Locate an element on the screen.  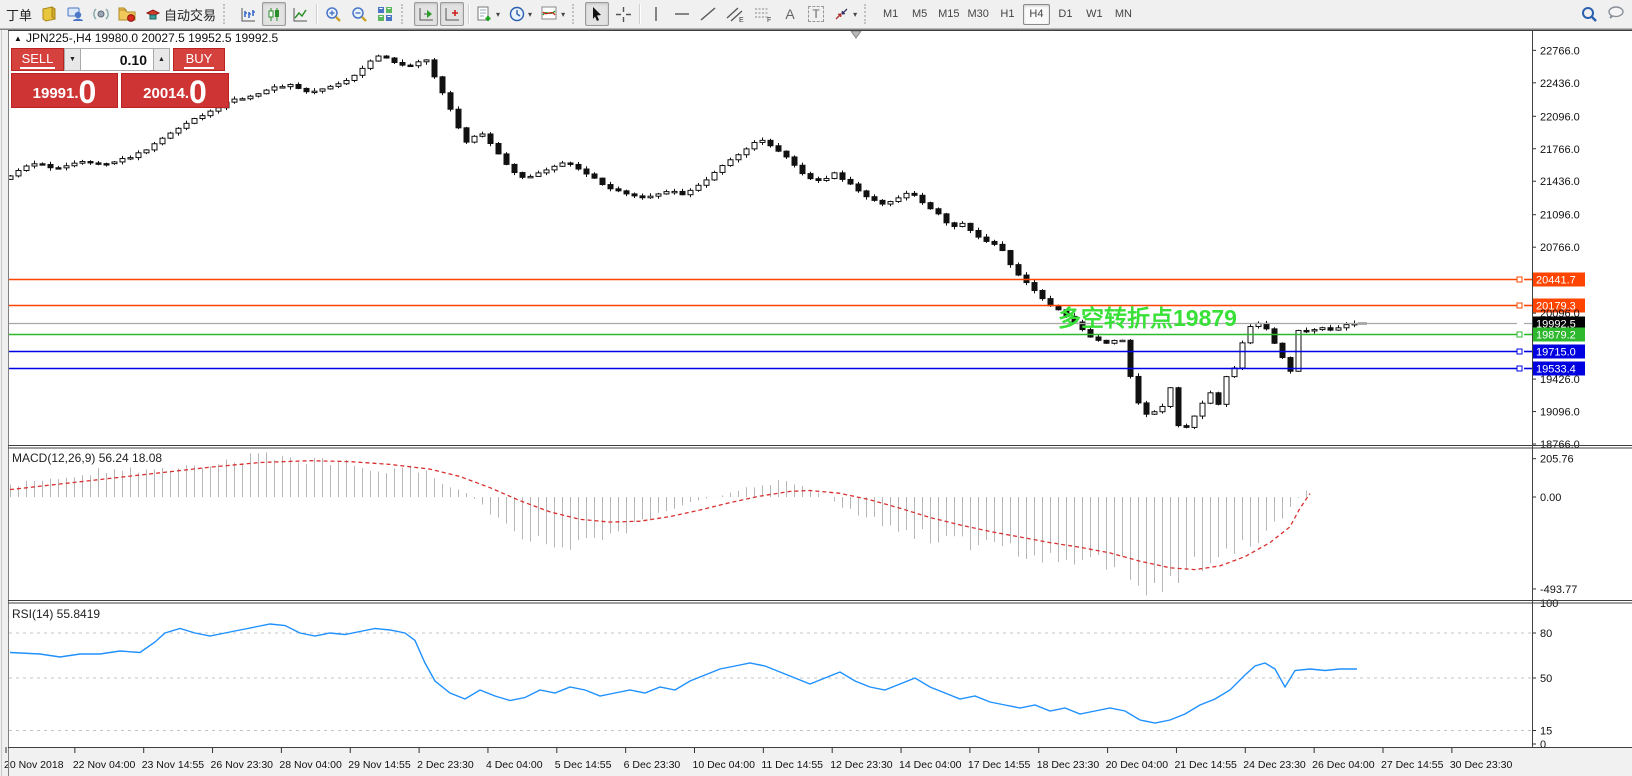
svg-text: 17 Dec 14:55 is located at coordinates (999, 765).